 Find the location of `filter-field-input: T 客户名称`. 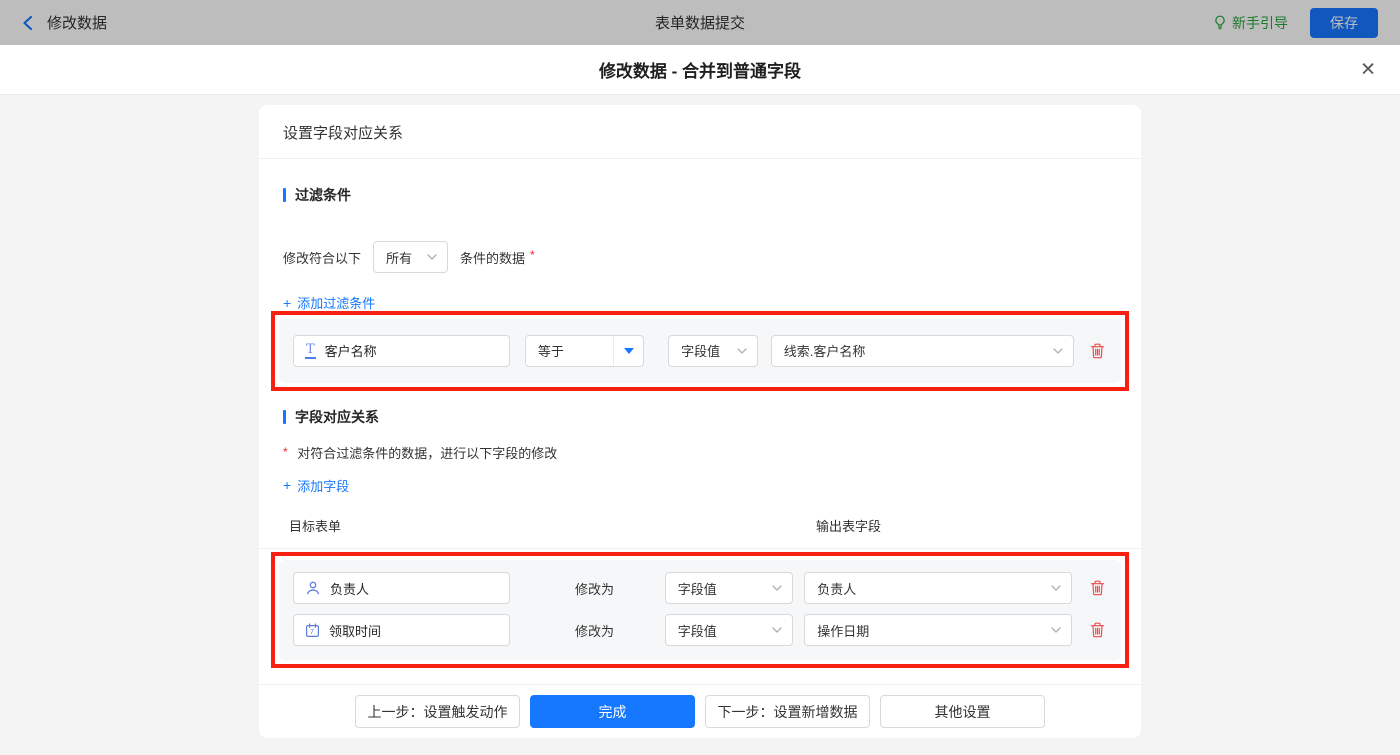

filter-field-input: T 客户名称 is located at coordinates (401, 350).